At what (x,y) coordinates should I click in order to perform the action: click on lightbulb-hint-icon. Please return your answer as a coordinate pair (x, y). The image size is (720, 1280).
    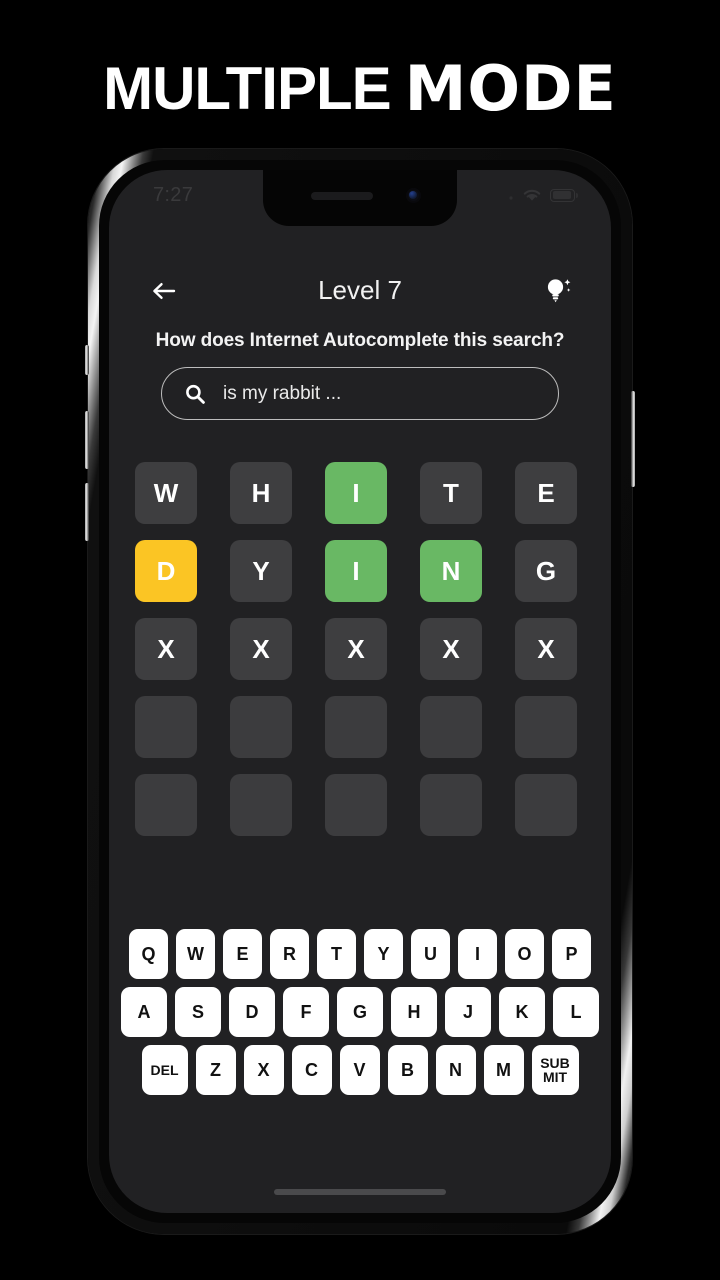
    Looking at the image, I should click on (559, 291).